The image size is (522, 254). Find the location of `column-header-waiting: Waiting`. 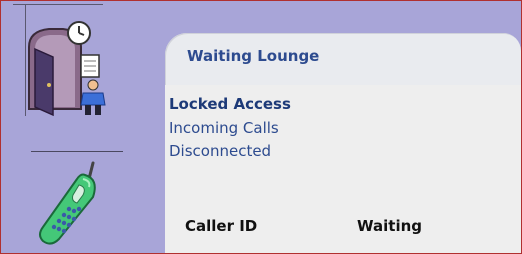

column-header-waiting: Waiting is located at coordinates (389, 226).